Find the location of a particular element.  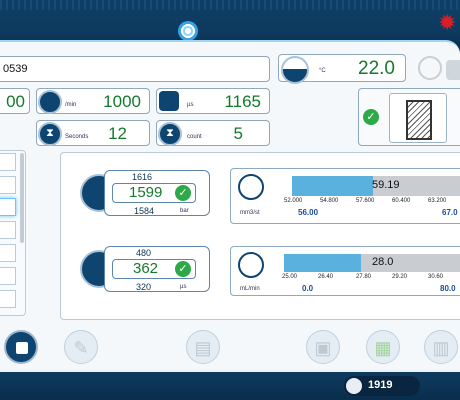

backleak-tick: 26.40 is located at coordinates (326, 277).